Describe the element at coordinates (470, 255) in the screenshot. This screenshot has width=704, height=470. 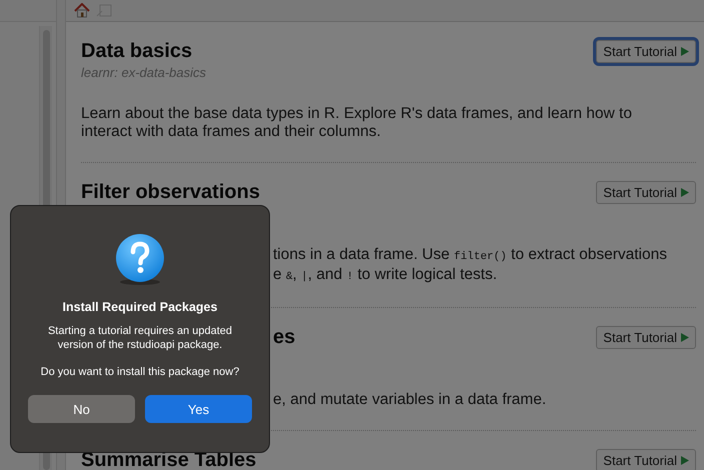
I see `tutorial-description: tions in a data frame. Use filter() to extract observations` at that location.